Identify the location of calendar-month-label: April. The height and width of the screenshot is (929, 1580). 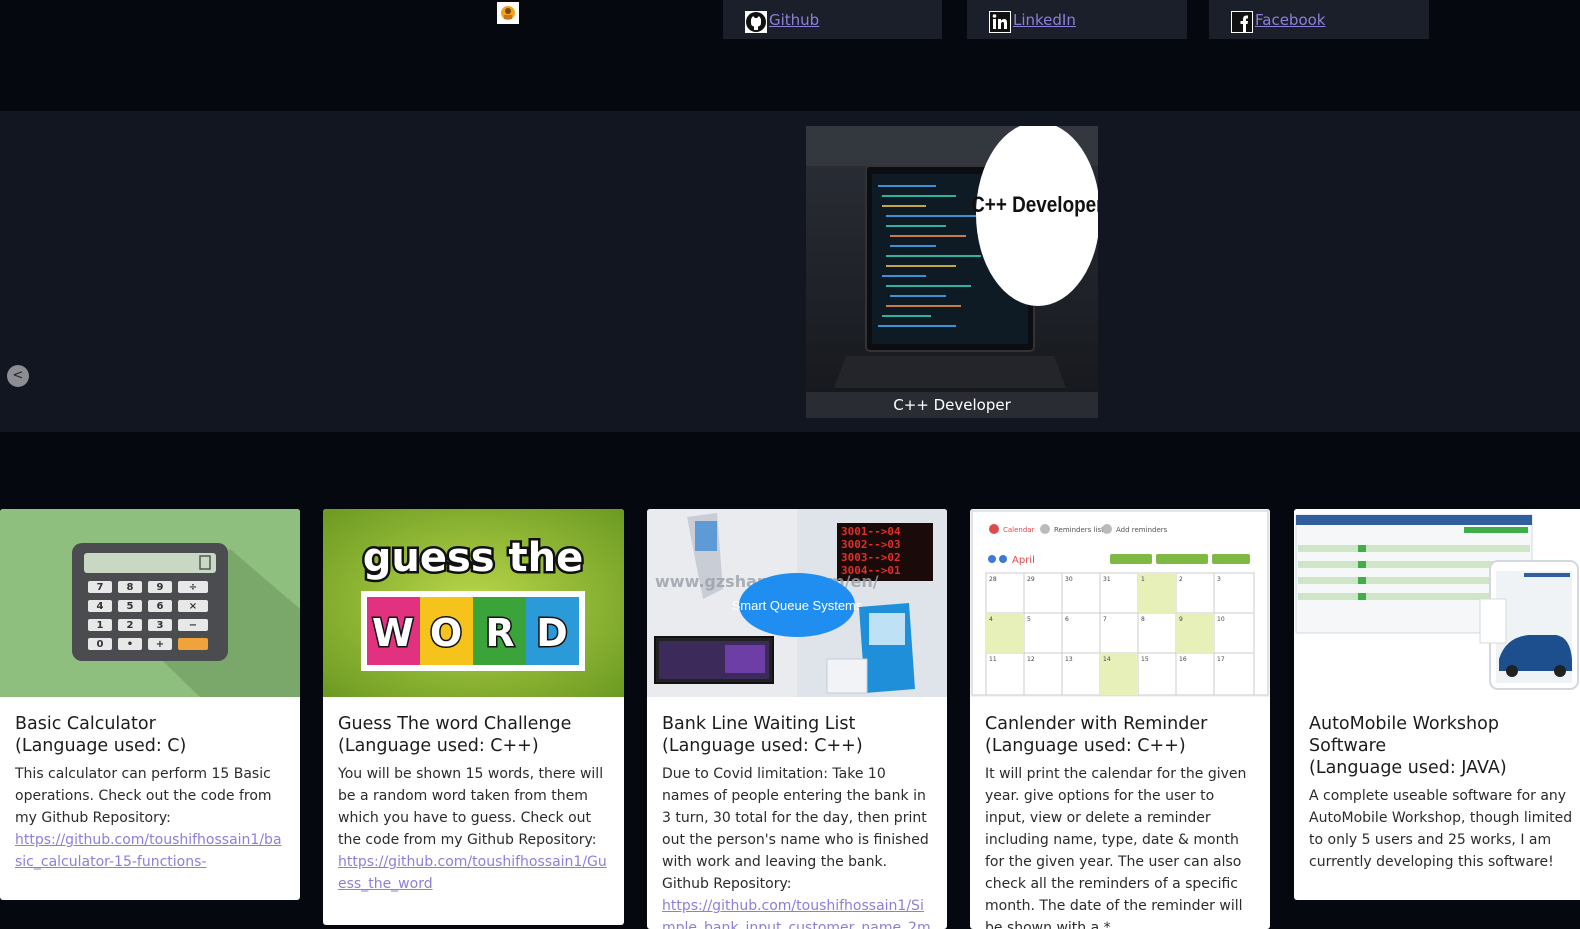
(1023, 560).